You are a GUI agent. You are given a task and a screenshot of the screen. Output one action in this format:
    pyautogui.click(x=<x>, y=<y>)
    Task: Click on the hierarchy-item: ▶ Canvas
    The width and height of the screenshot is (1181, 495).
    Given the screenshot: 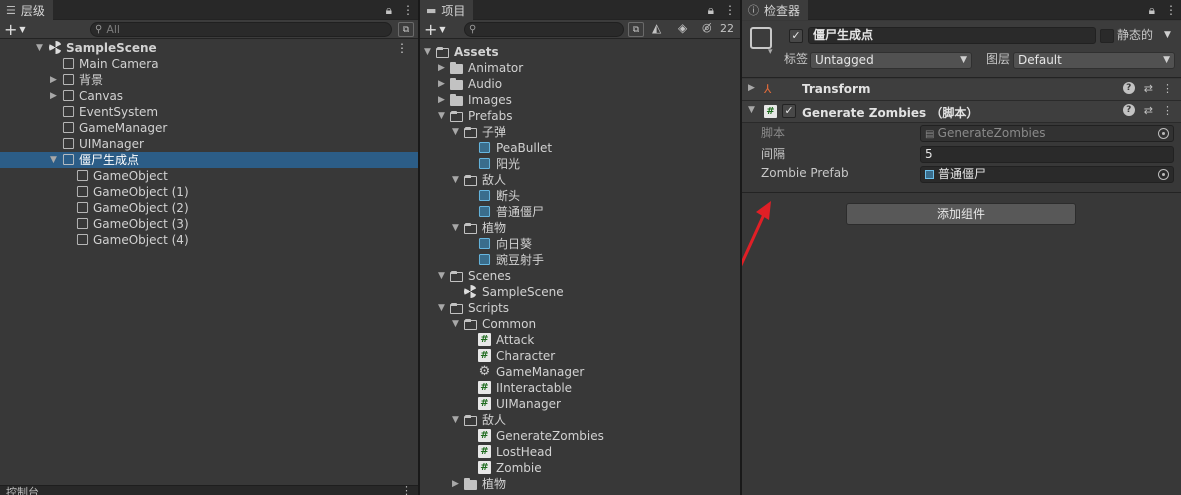 What is the action you would take?
    pyautogui.click(x=209, y=96)
    